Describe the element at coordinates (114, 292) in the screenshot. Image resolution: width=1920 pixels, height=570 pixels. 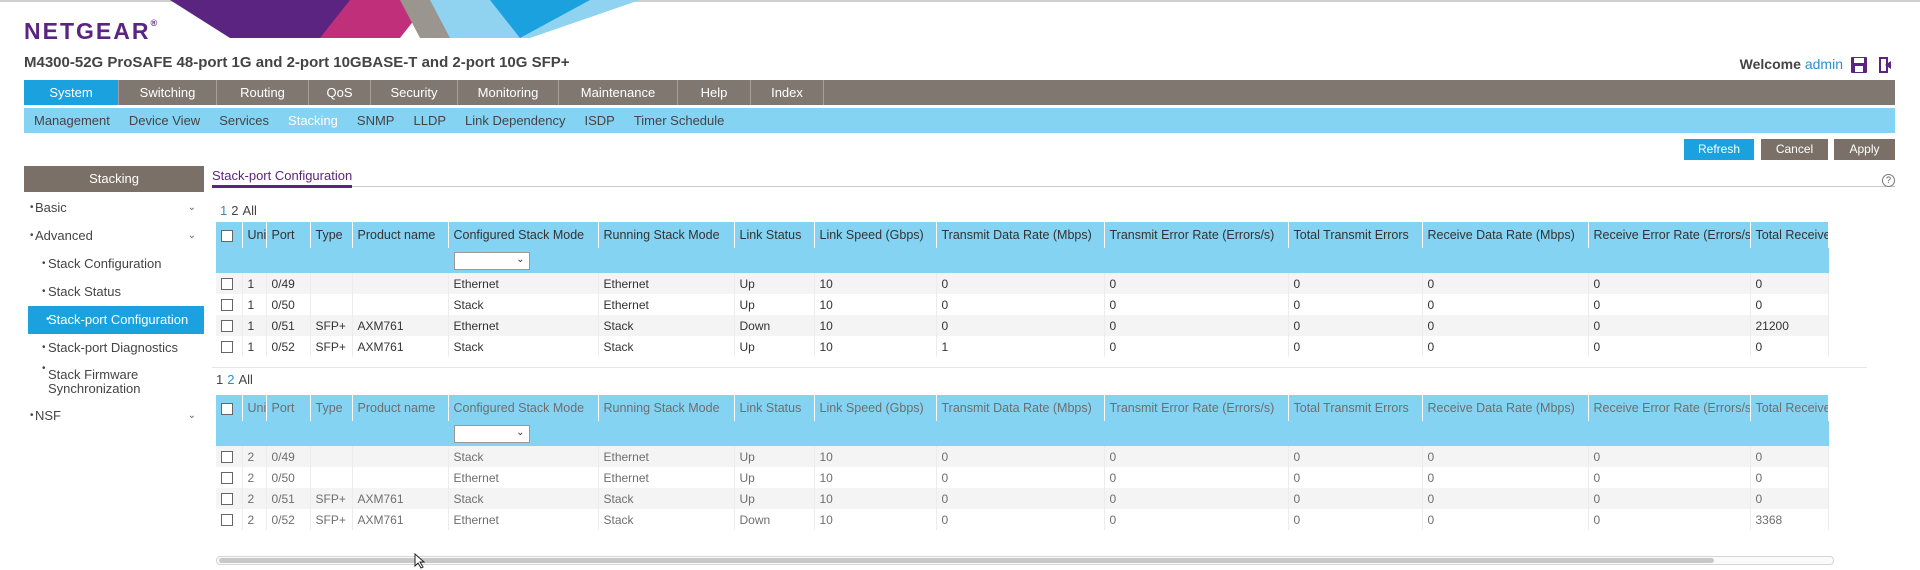
I see `sidebar-item-stack-status: • Stack Status` at that location.